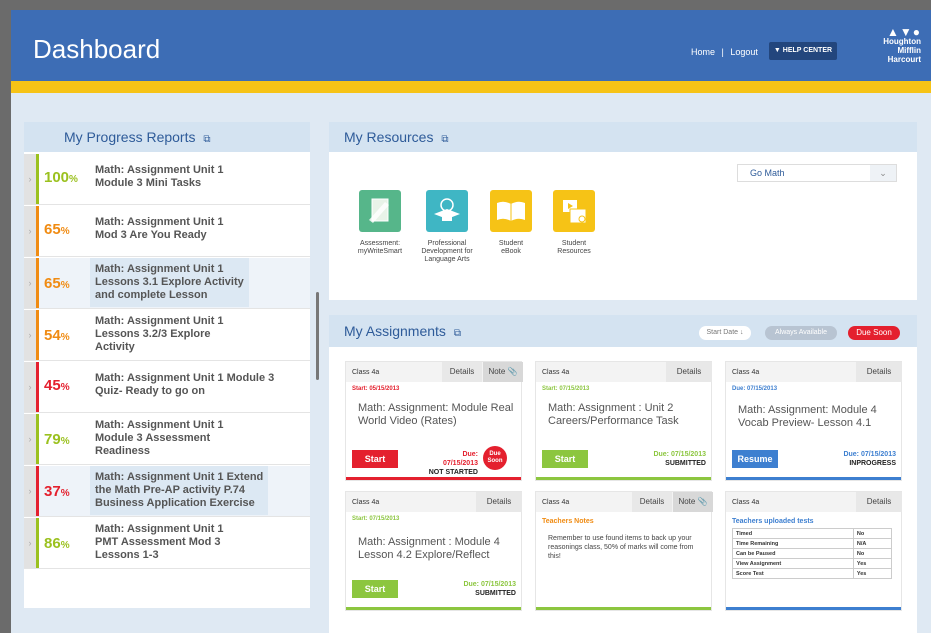 The height and width of the screenshot is (633, 931). Describe the element at coordinates (793, 533) in the screenshot. I see `table-cell: Timed` at that location.